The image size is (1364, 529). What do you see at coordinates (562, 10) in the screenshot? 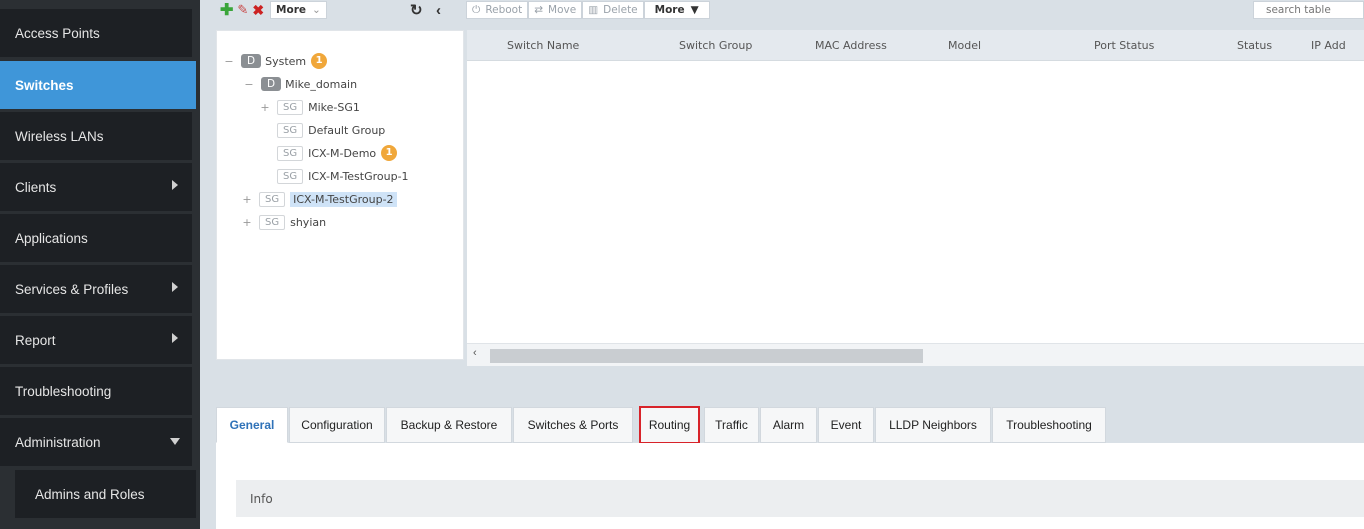
I see `move-label: Move` at bounding box center [562, 10].